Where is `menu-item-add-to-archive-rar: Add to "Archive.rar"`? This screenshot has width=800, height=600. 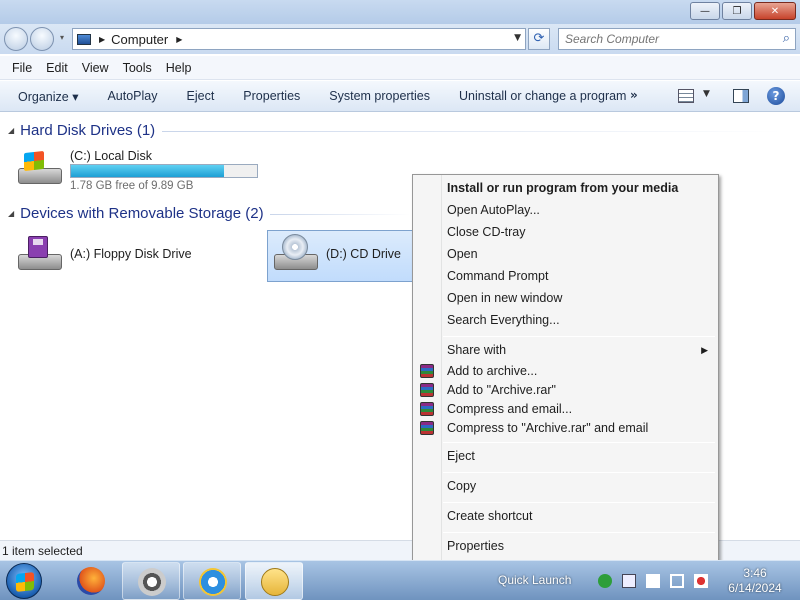
menu-item-add-to-archive-rar: Add to "Archive.rar" is located at coordinates (501, 390).